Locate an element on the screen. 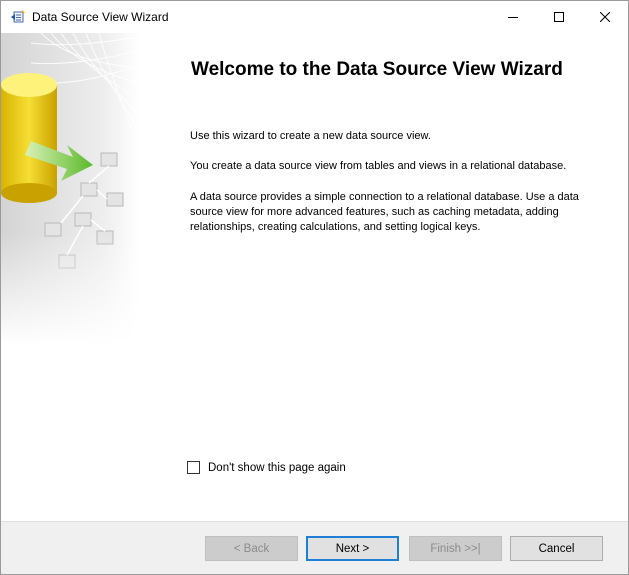 The image size is (629, 575). finish-button: Finish >>| is located at coordinates (455, 548).